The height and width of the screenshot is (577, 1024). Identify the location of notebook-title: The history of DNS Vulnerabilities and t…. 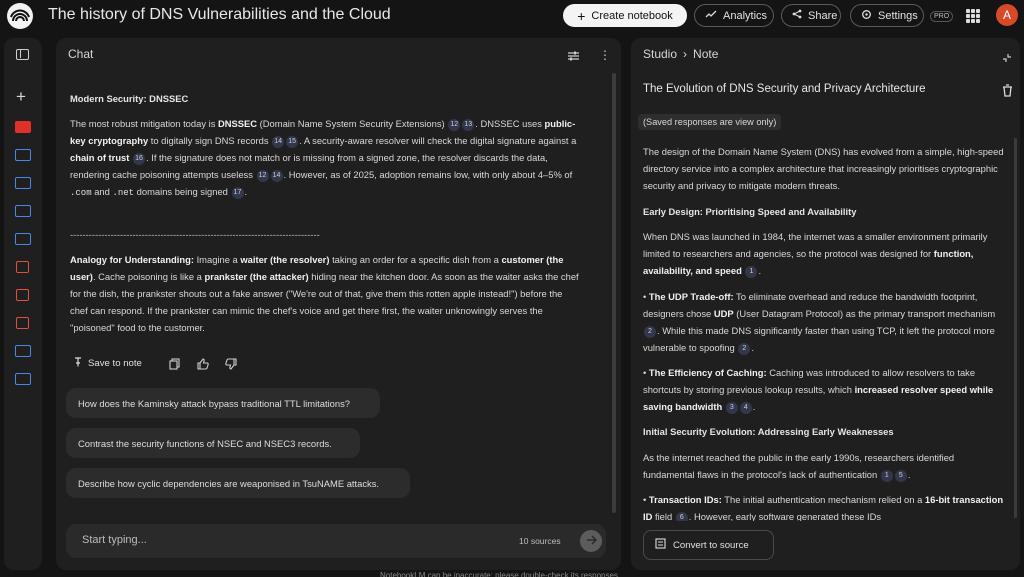
(219, 15).